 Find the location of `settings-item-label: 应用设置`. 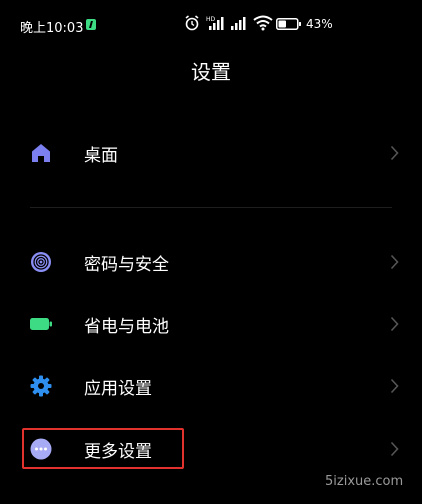

settings-item-label: 应用设置 is located at coordinates (118, 389).